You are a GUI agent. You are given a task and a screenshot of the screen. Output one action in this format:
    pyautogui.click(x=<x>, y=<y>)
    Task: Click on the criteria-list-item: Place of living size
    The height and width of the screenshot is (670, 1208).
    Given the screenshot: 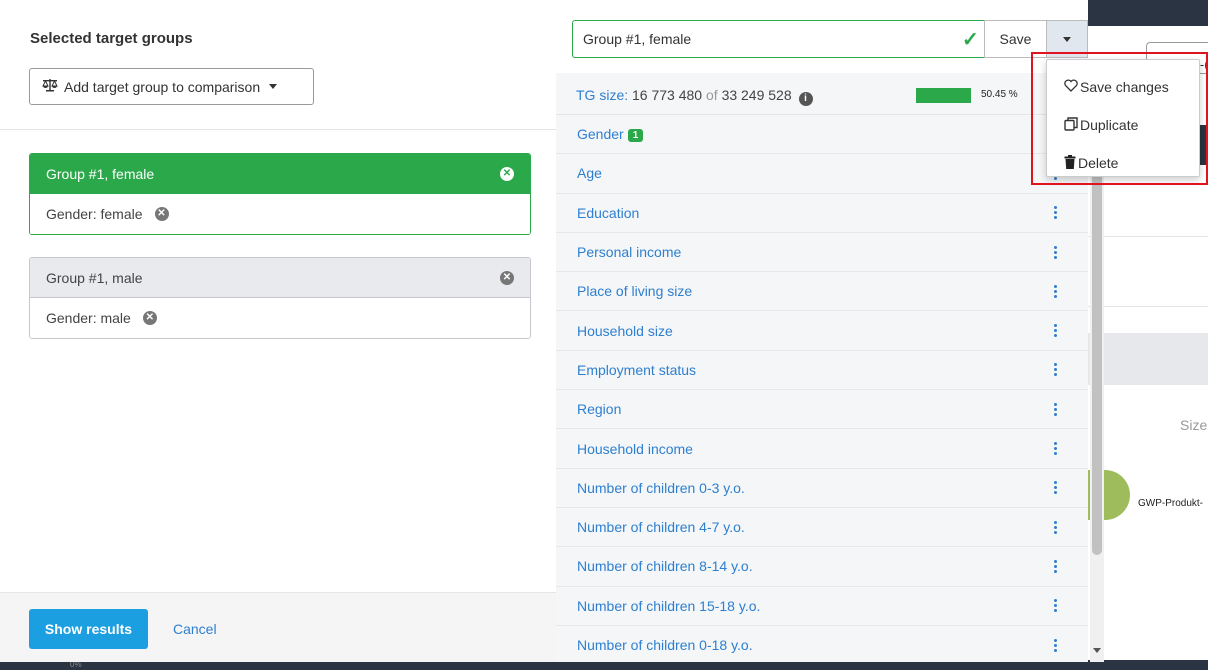 What is the action you would take?
    pyautogui.click(x=822, y=292)
    